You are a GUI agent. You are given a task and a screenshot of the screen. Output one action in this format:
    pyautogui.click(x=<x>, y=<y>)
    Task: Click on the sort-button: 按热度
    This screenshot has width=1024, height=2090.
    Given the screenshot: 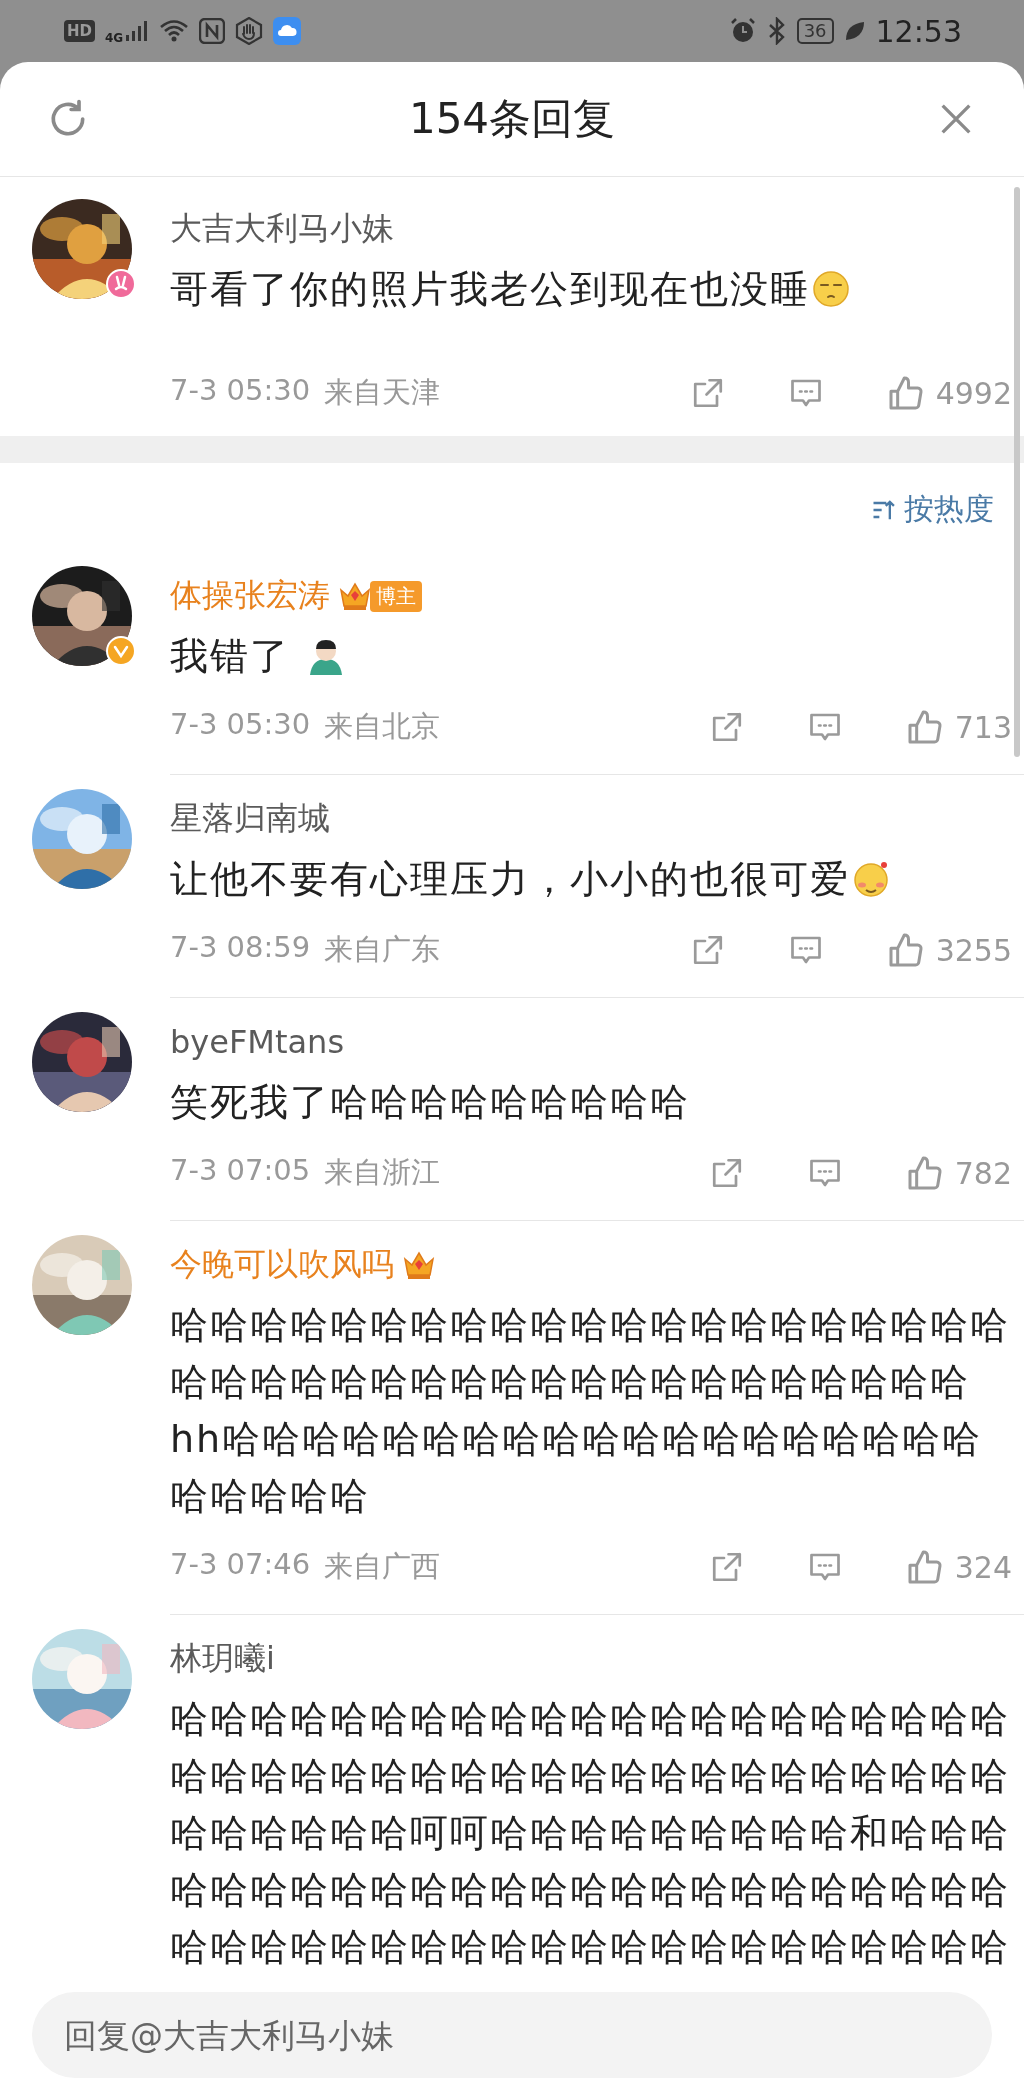 What is the action you would take?
    pyautogui.click(x=932, y=509)
    